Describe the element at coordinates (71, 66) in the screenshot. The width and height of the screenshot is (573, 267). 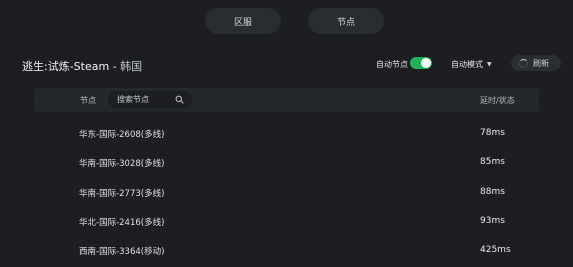
I see `game-title: 逃生:试炼-Steam -` at that location.